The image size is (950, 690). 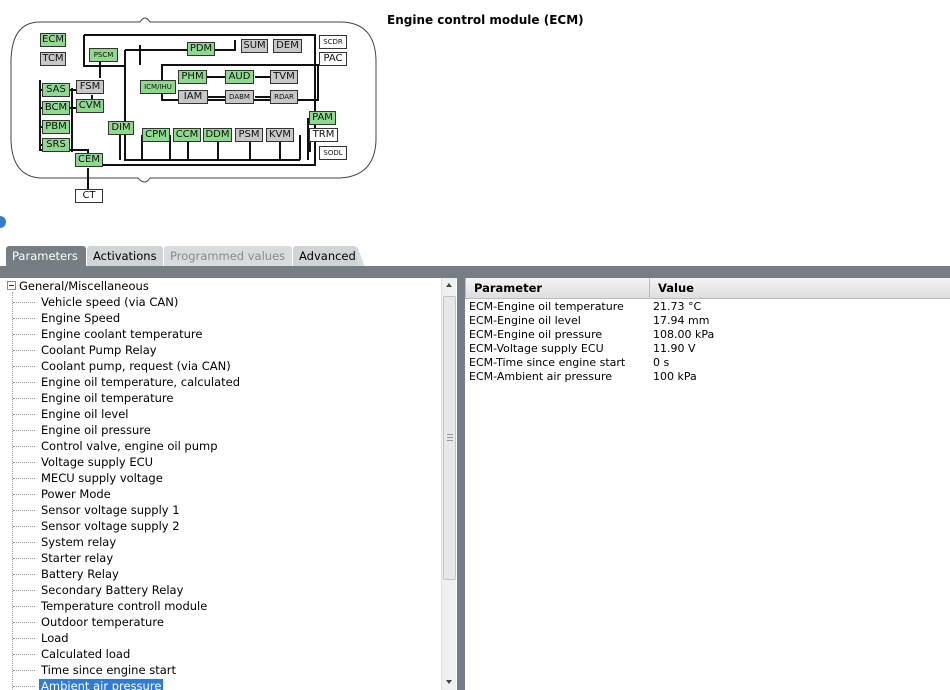 What do you see at coordinates (89, 160) in the screenshot?
I see `module-cem: CEM` at bounding box center [89, 160].